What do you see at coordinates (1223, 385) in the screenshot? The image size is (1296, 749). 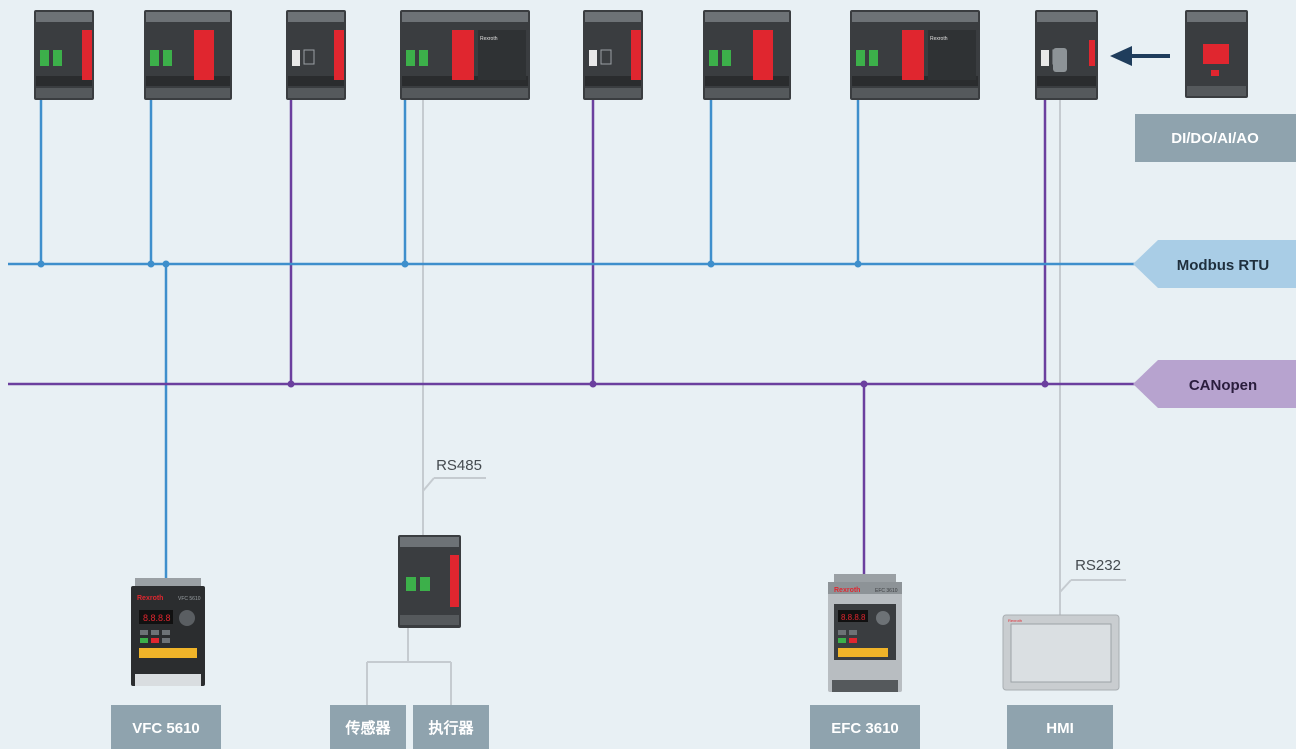 I see `canopen-tag-label: CANopen` at bounding box center [1223, 385].